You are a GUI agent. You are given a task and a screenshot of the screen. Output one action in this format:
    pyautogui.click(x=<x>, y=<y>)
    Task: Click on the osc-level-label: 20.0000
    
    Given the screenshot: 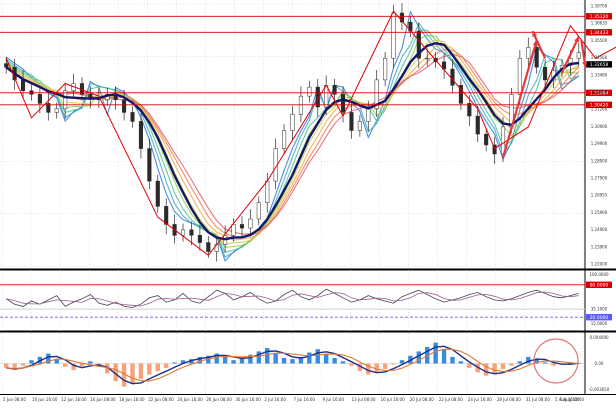 What is the action you would take?
    pyautogui.click(x=599, y=318)
    